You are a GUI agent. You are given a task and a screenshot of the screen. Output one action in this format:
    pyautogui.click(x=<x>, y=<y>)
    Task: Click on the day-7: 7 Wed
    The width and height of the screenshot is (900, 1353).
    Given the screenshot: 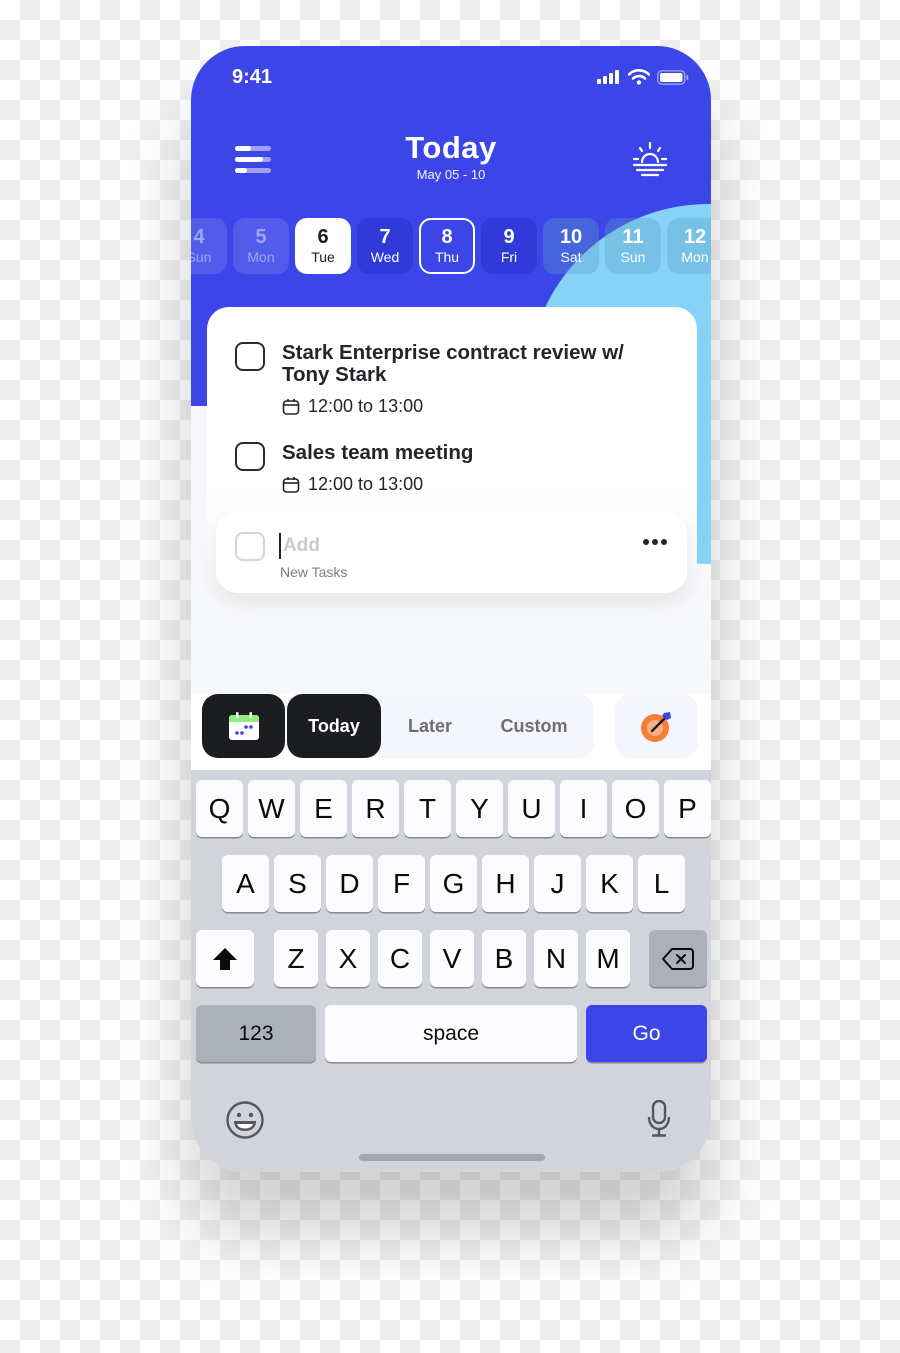 What is the action you would take?
    pyautogui.click(x=385, y=246)
    